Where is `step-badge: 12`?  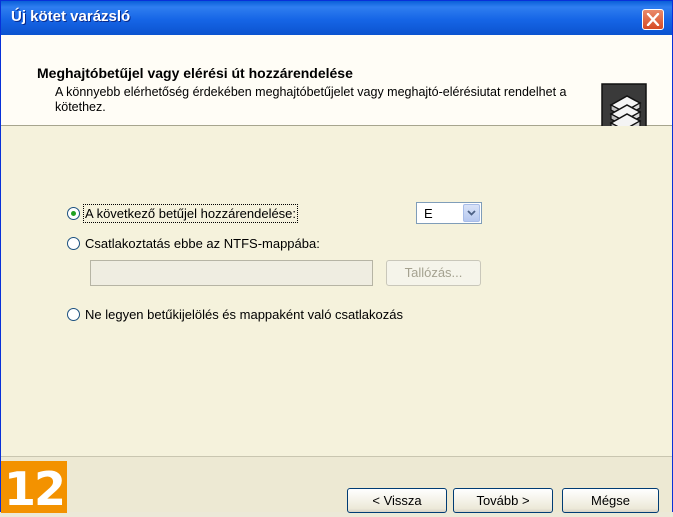 step-badge: 12 is located at coordinates (34, 488).